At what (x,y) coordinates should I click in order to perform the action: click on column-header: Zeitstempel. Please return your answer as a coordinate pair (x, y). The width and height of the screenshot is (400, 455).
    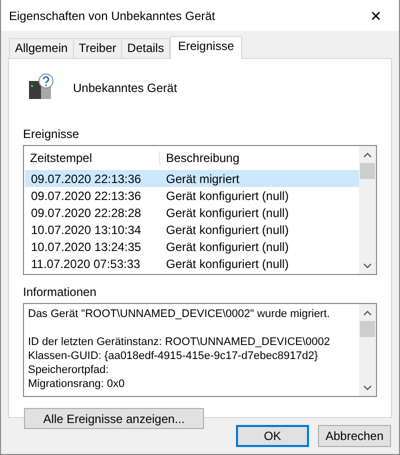
    Looking at the image, I should click on (91, 158).